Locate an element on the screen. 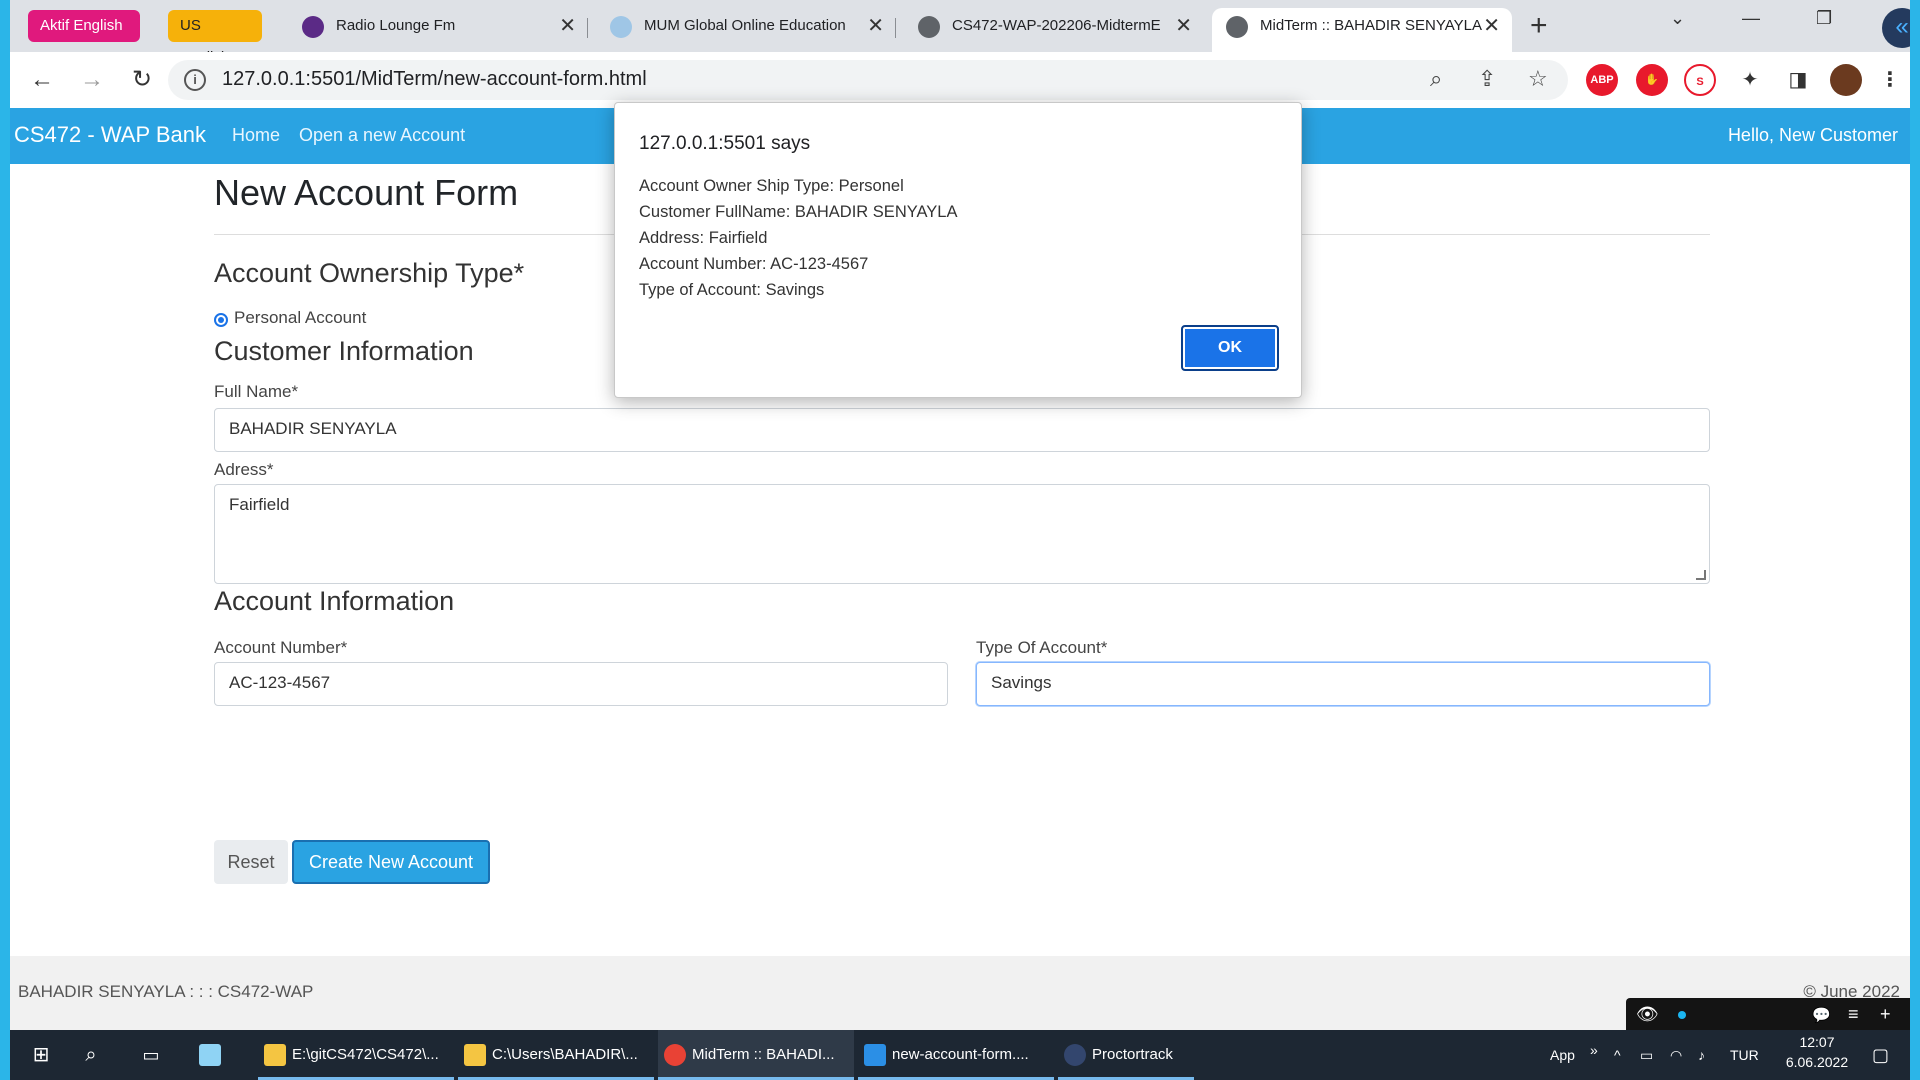  restore-icon: ❐ is located at coordinates (1824, 18).